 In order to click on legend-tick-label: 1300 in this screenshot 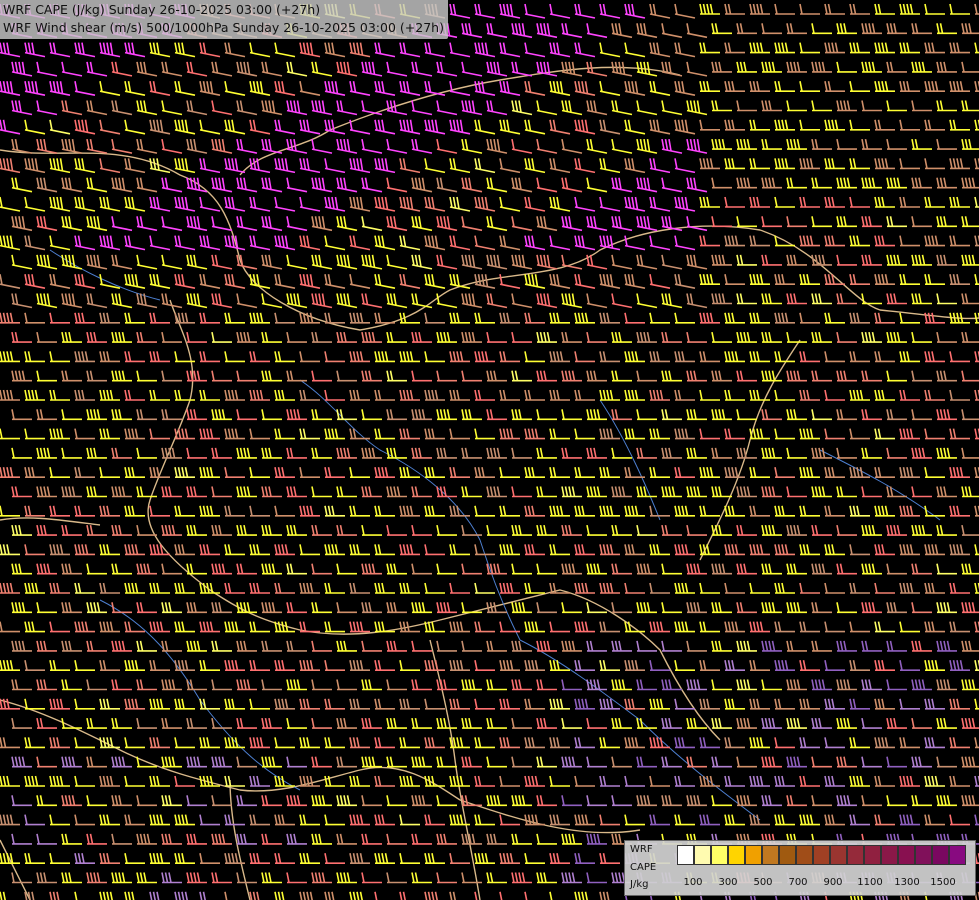, I will do `click(907, 882)`.